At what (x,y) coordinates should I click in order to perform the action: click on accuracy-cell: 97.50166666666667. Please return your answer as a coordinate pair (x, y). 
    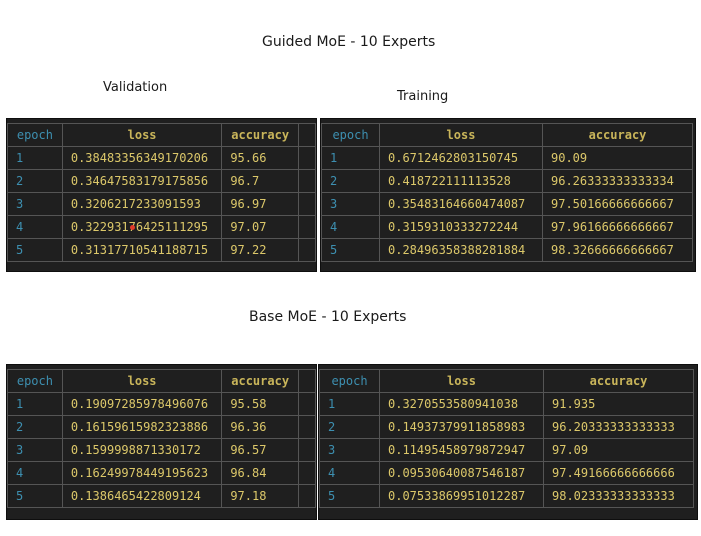
    Looking at the image, I should click on (617, 204).